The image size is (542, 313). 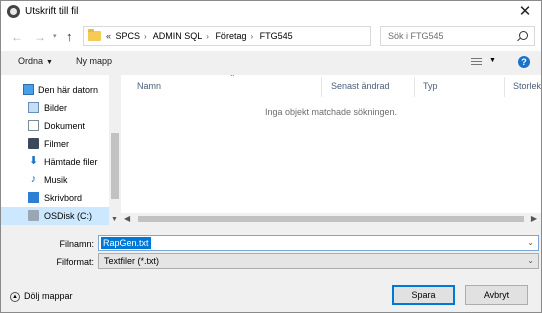 I want to click on sidebar-item-music: ♪ Musik, so click(x=55, y=180).